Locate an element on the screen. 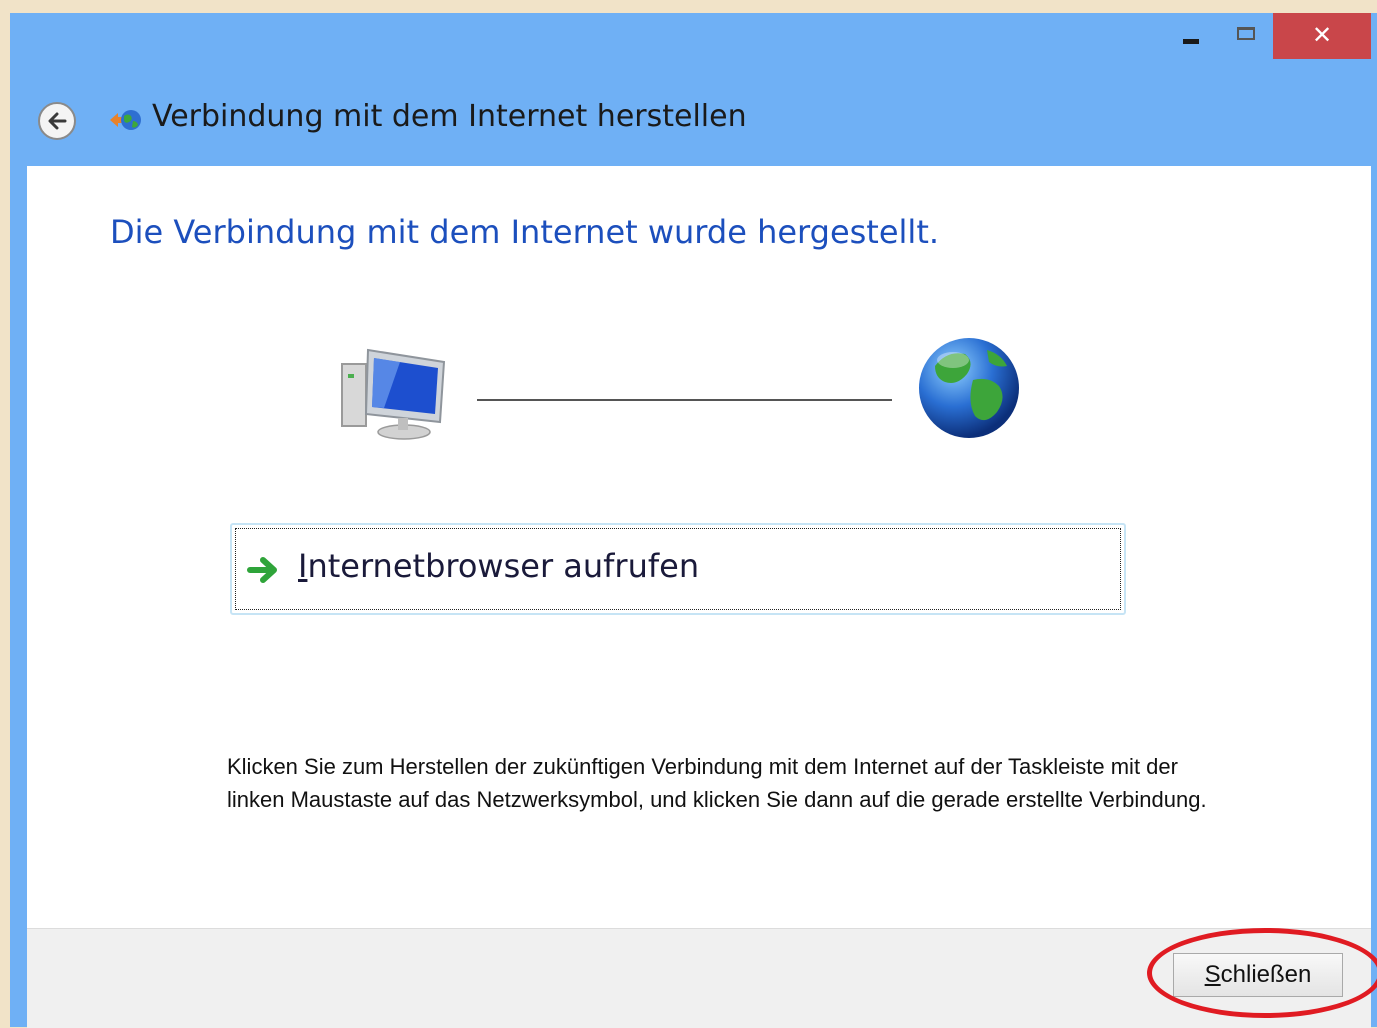 The height and width of the screenshot is (1028, 1377). open-browser-link: Internetbrowser aufrufen is located at coordinates (678, 569).